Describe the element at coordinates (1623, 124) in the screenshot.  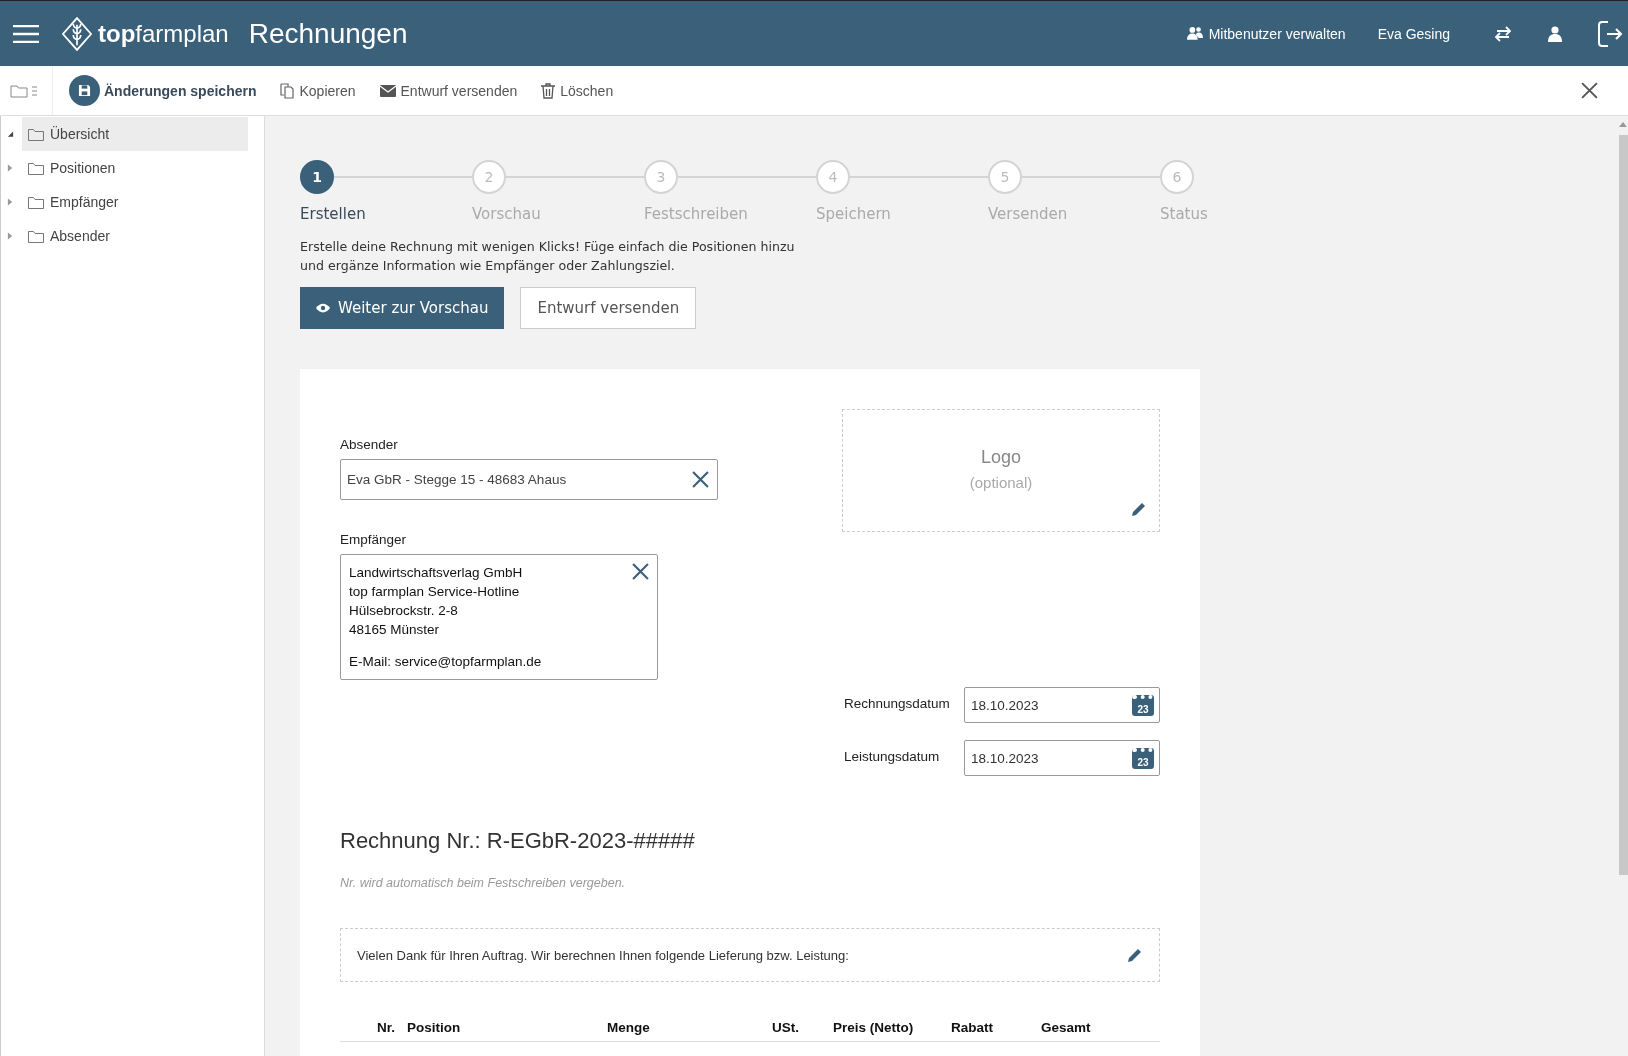
I see `scroll-up-icon` at that location.